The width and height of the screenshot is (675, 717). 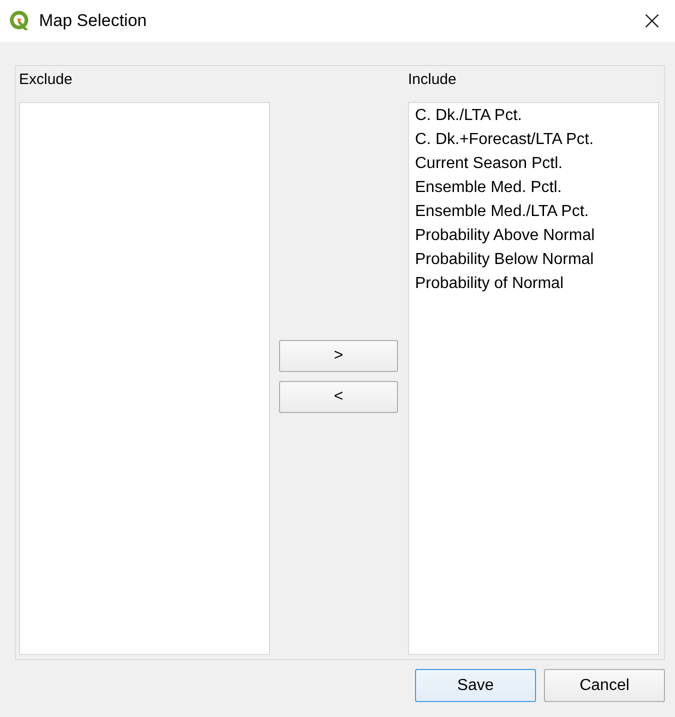 I want to click on list-item: Probability of Normal, so click(x=533, y=284).